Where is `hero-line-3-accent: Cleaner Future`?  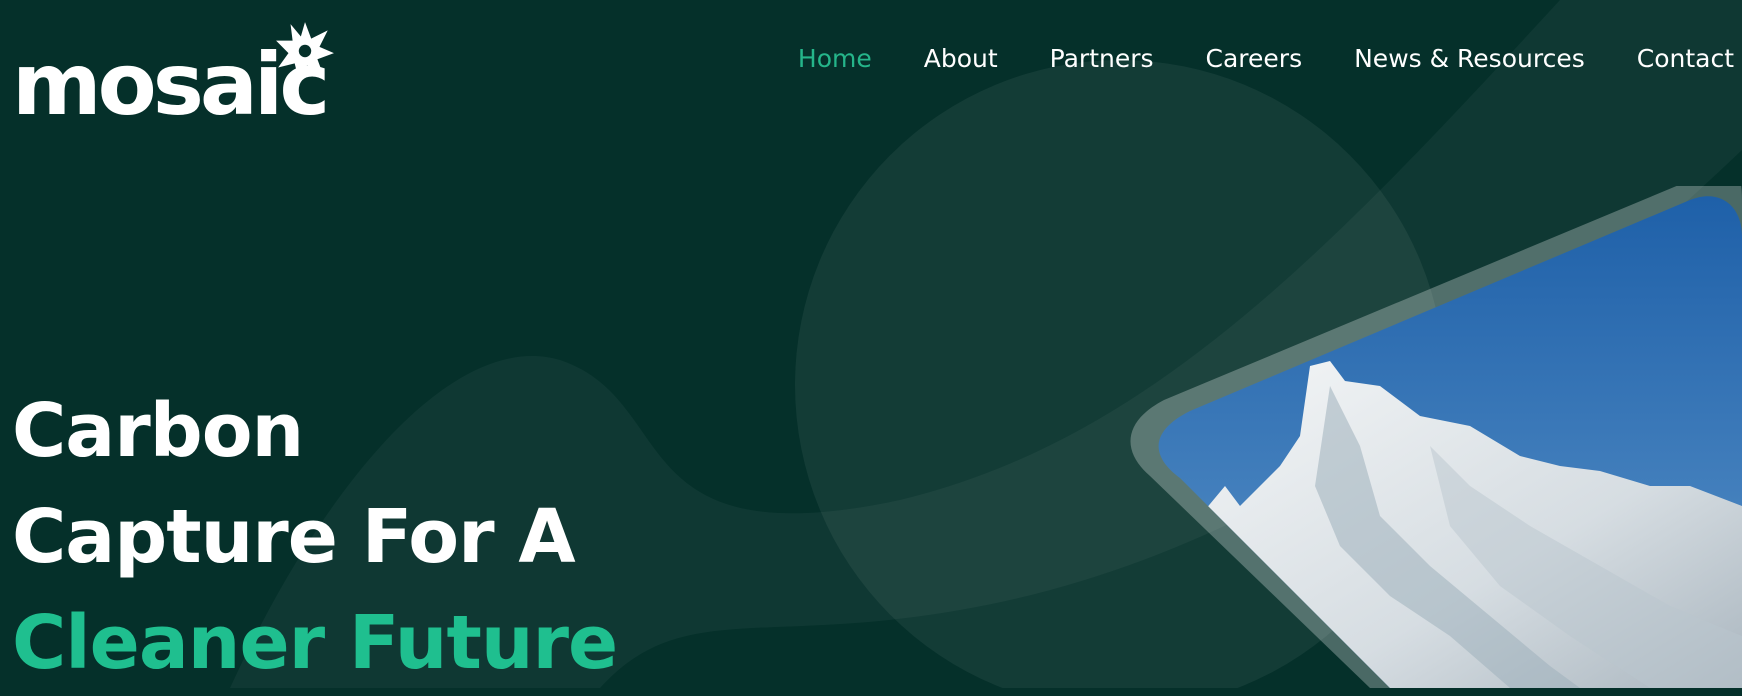 hero-line-3-accent: Cleaner Future is located at coordinates (315, 643).